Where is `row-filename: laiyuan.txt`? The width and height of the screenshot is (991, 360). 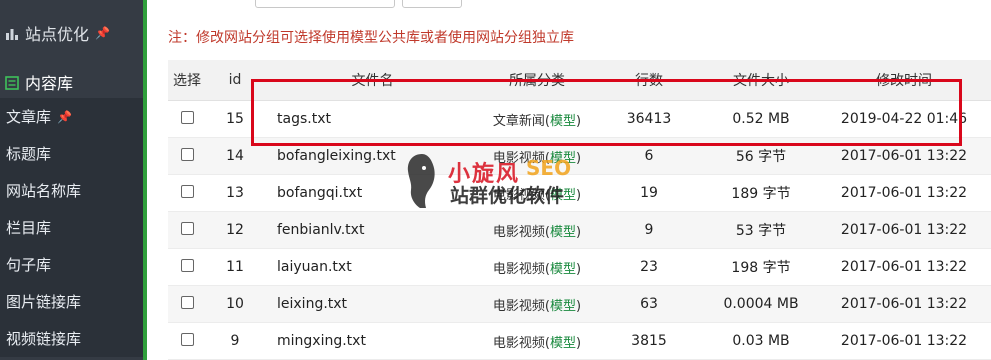
row-filename: laiyuan.txt is located at coordinates (372, 267).